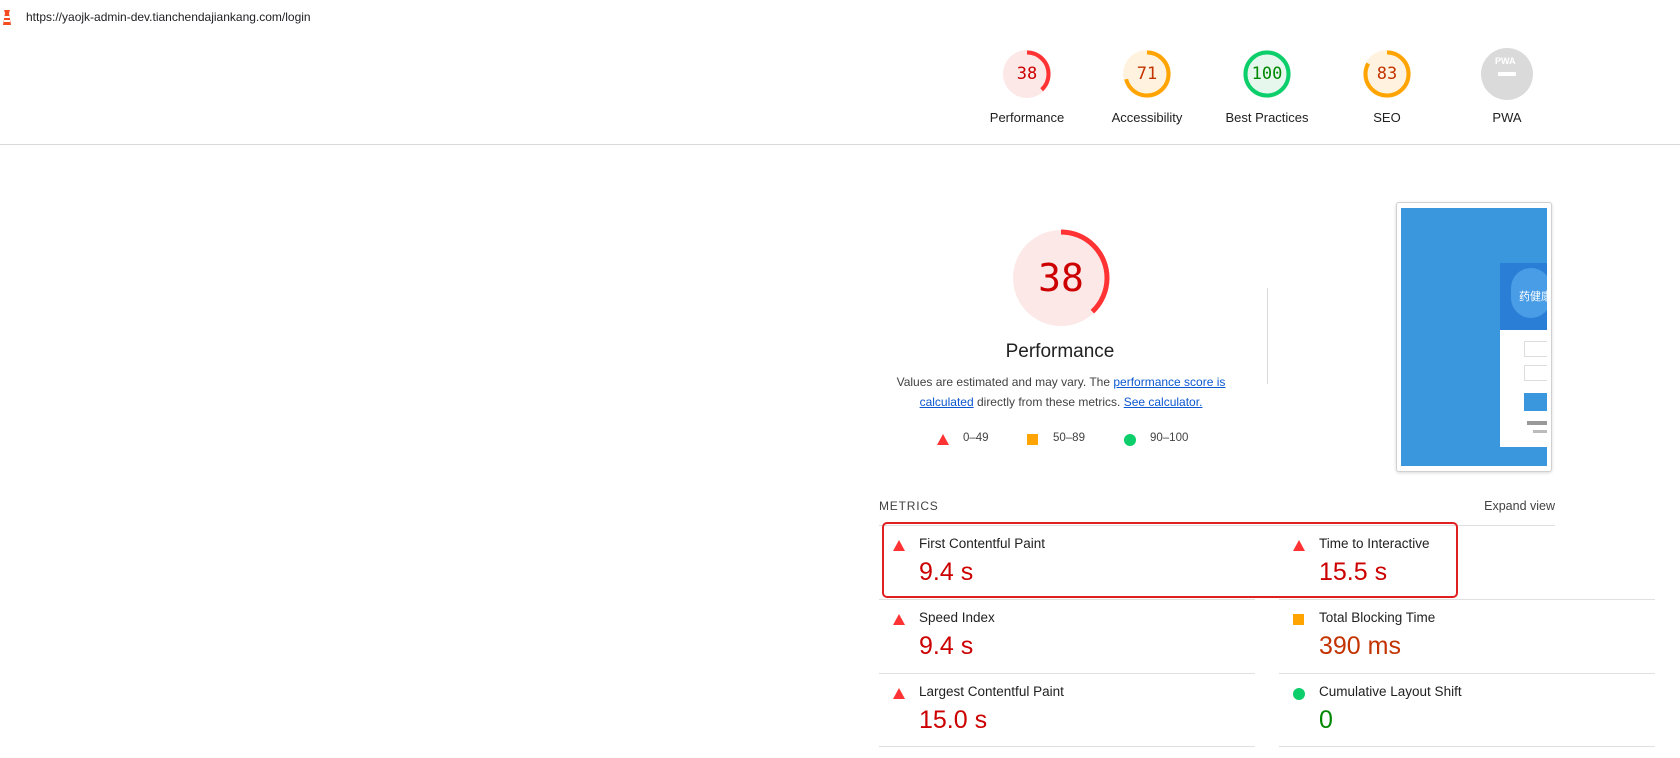 The width and height of the screenshot is (1680, 758). I want to click on expand-view-toggle: Expand view, so click(1519, 506).